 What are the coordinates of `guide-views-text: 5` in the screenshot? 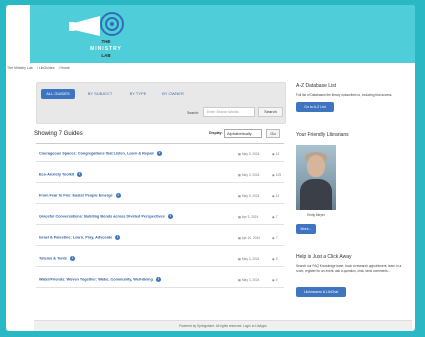 It's located at (276, 259).